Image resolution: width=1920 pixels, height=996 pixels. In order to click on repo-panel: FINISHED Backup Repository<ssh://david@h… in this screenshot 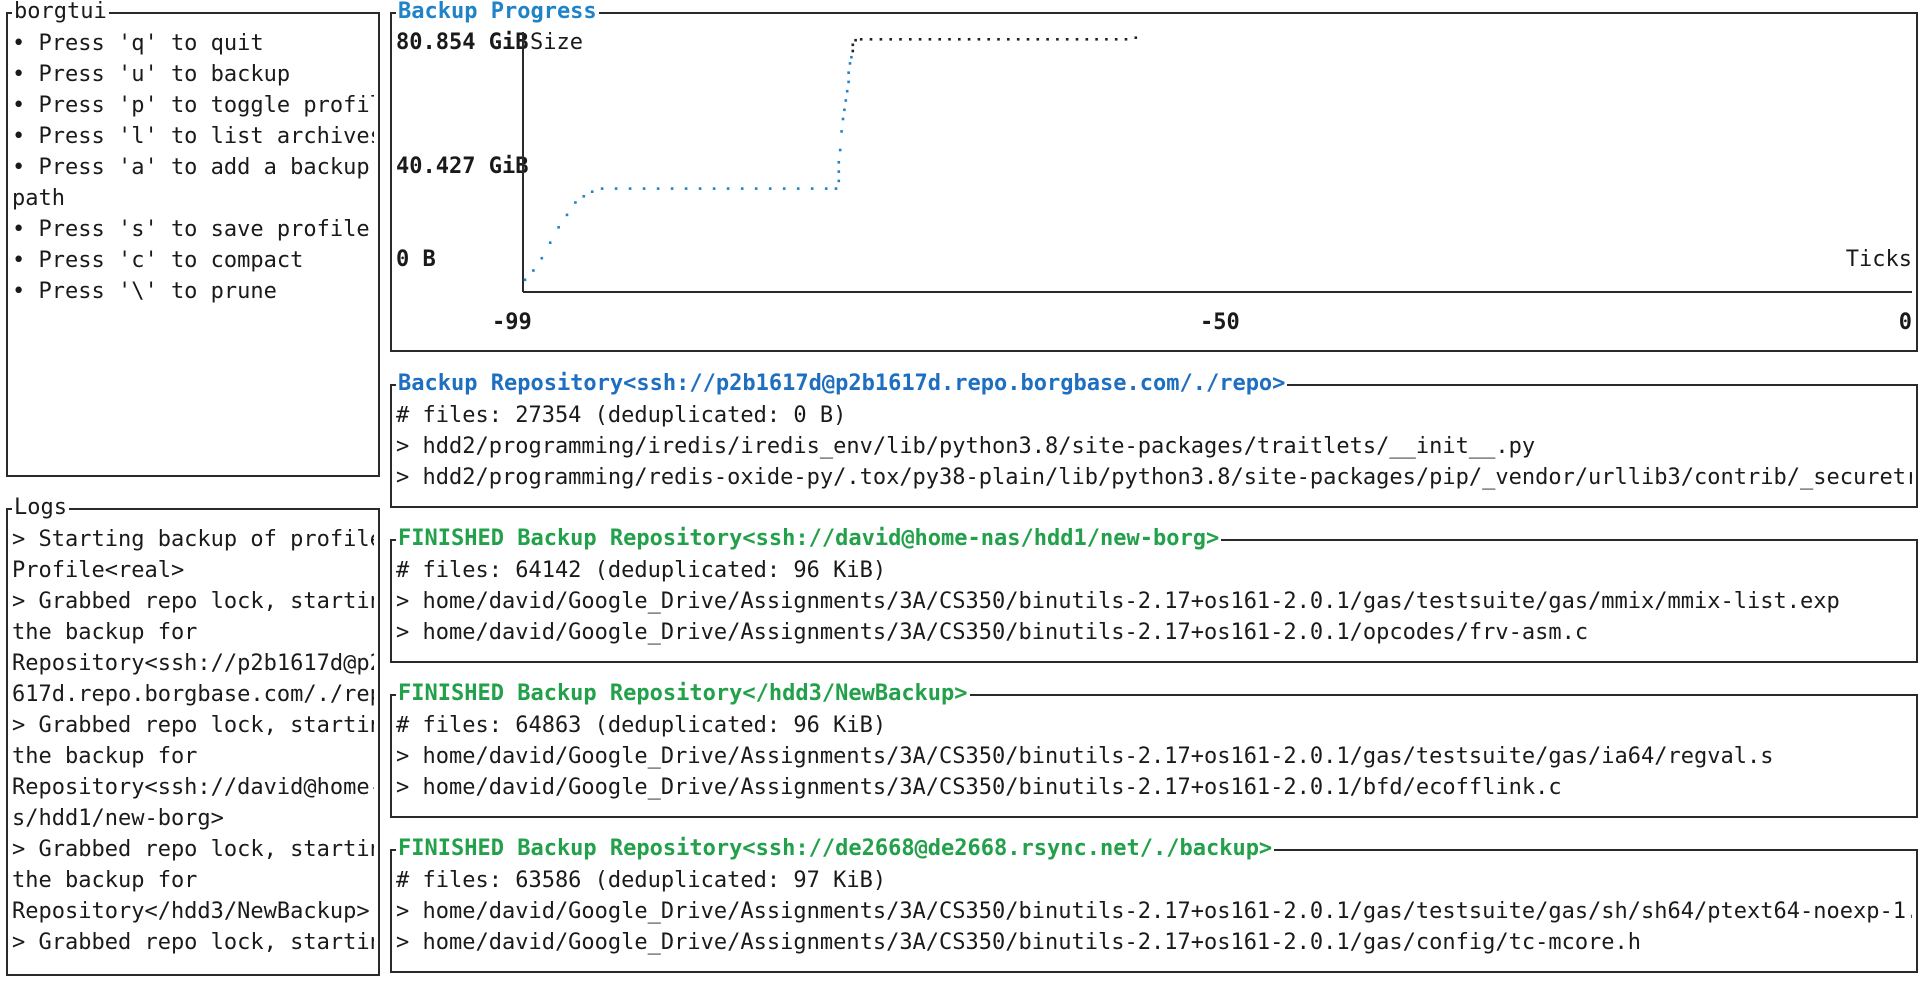, I will do `click(1154, 594)`.